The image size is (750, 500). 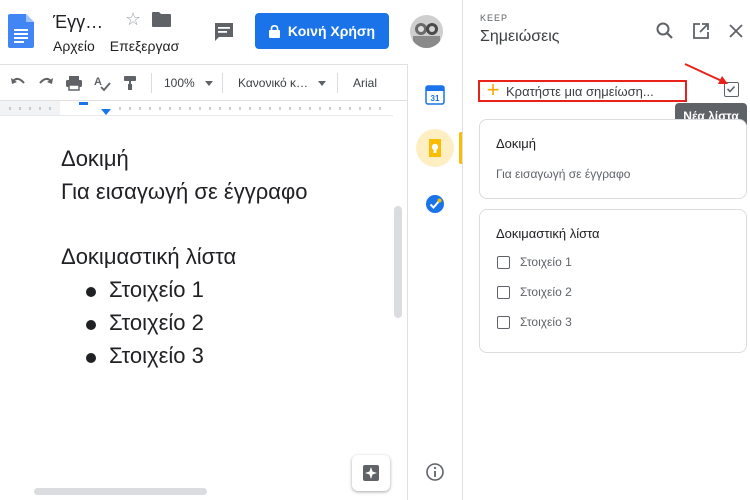 What do you see at coordinates (196, 108) in the screenshot?
I see `ruler` at bounding box center [196, 108].